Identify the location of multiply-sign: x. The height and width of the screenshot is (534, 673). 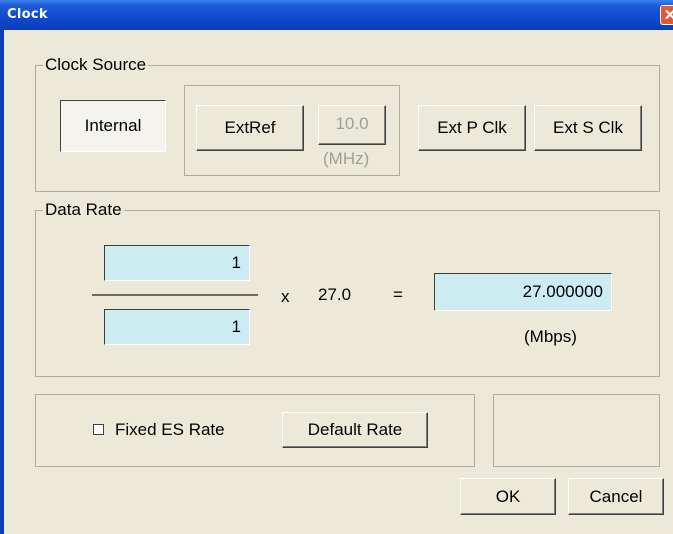
(285, 296).